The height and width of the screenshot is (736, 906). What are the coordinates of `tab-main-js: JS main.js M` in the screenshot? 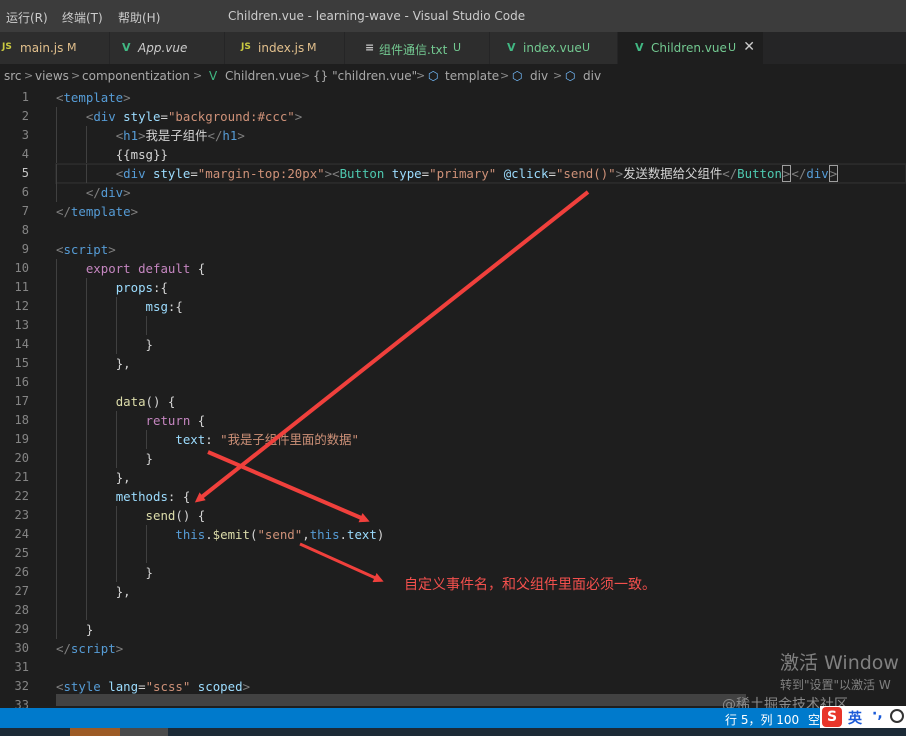 It's located at (55, 48).